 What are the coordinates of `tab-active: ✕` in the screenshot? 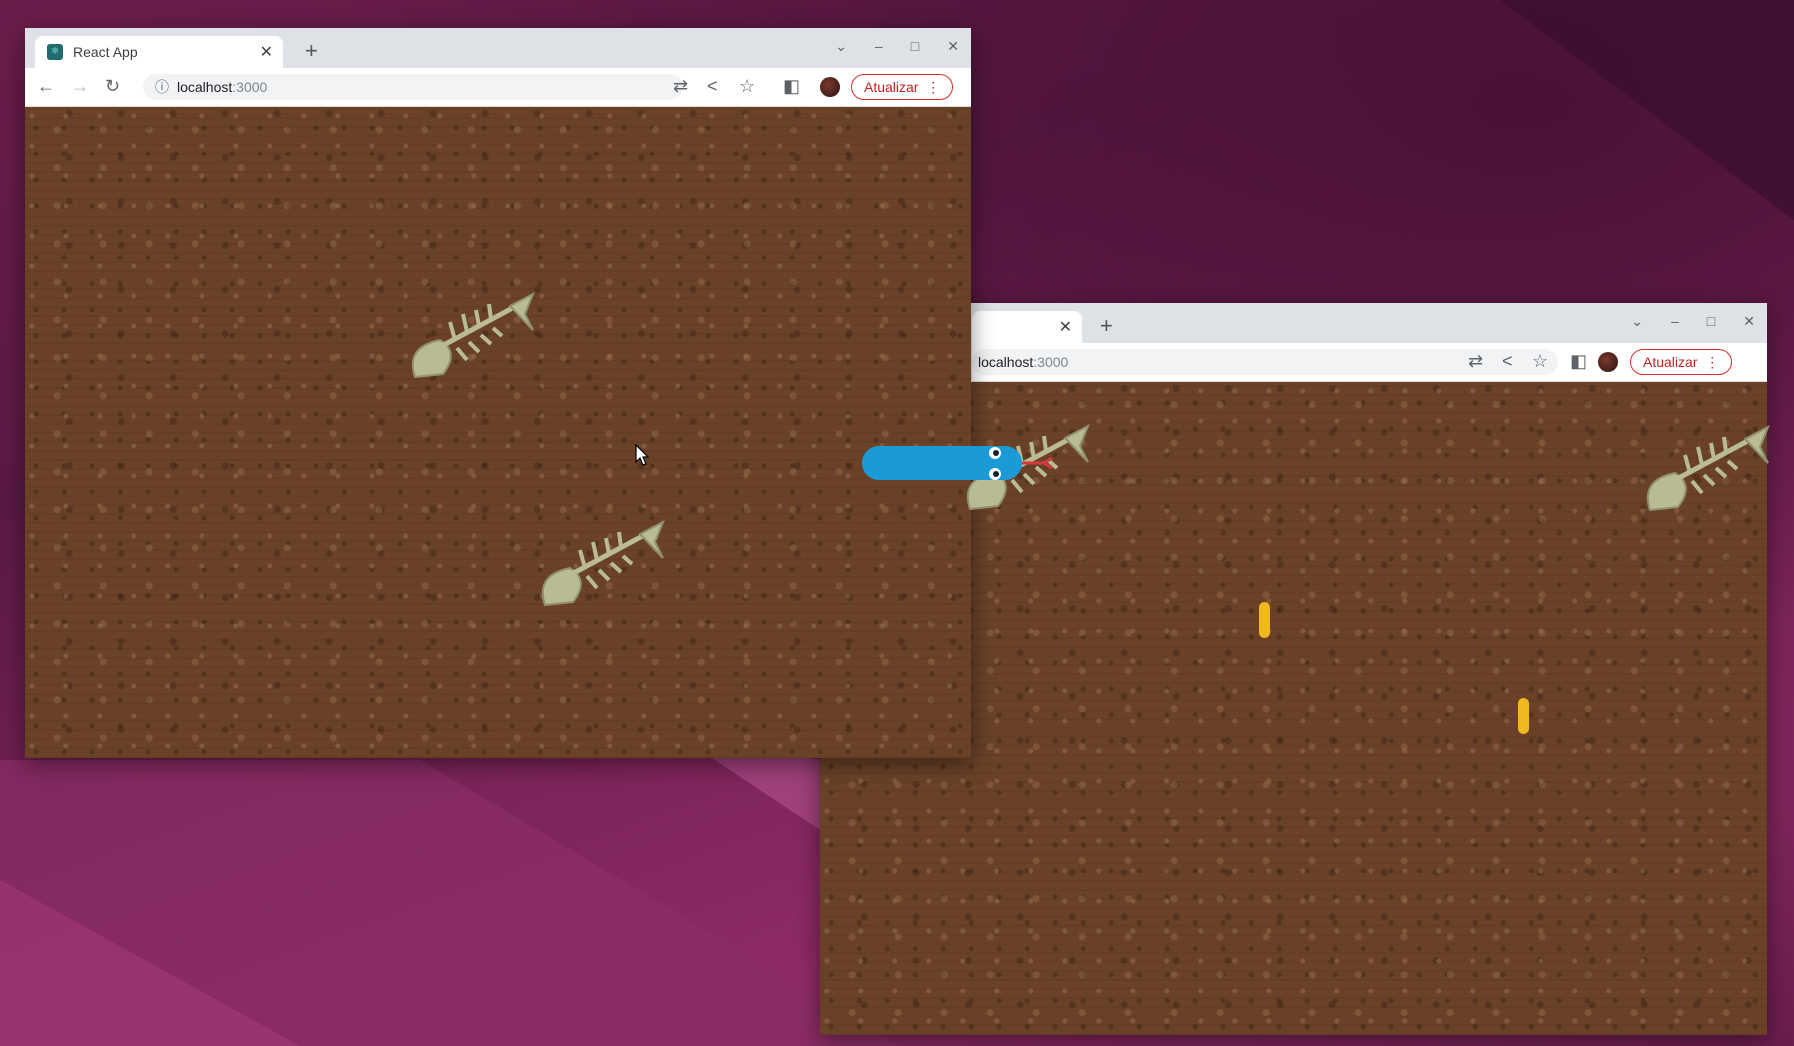 It's located at (1027, 327).